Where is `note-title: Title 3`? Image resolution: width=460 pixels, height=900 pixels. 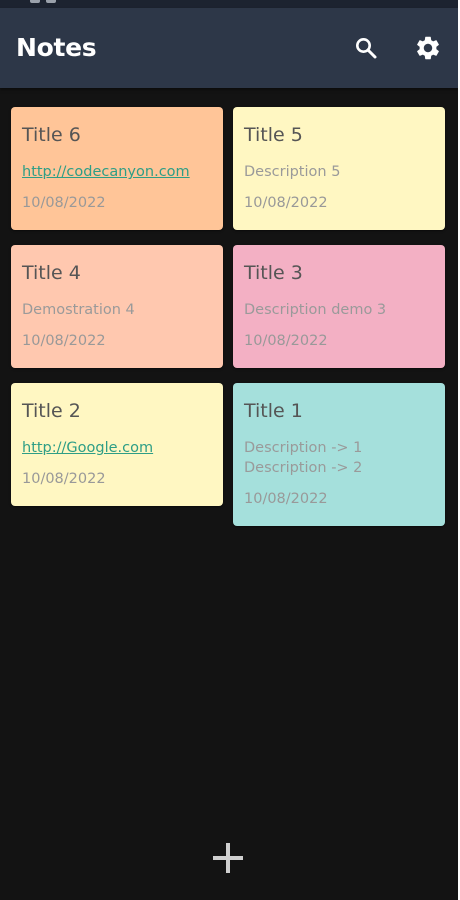
note-title: Title 3 is located at coordinates (273, 273).